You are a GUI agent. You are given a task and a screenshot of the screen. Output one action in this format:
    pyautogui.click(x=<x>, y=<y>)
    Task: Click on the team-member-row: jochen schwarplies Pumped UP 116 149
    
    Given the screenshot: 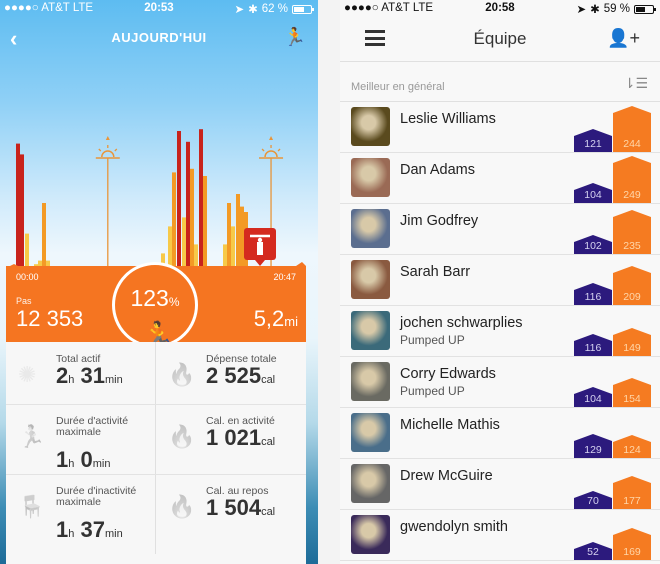 What is the action you would take?
    pyautogui.click(x=500, y=331)
    